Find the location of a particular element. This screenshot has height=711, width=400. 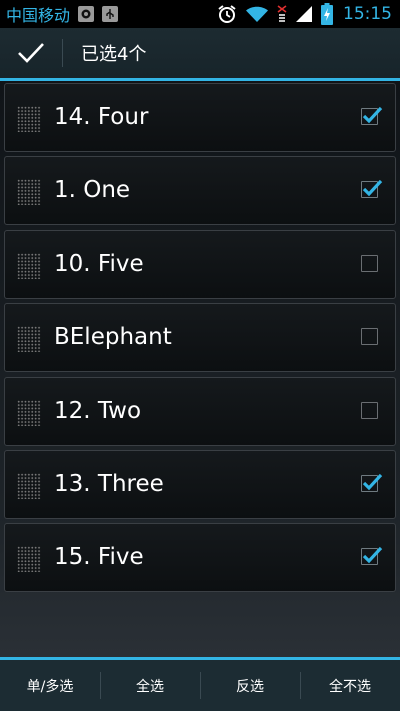

invert-selection-button: 反选 is located at coordinates (250, 685).